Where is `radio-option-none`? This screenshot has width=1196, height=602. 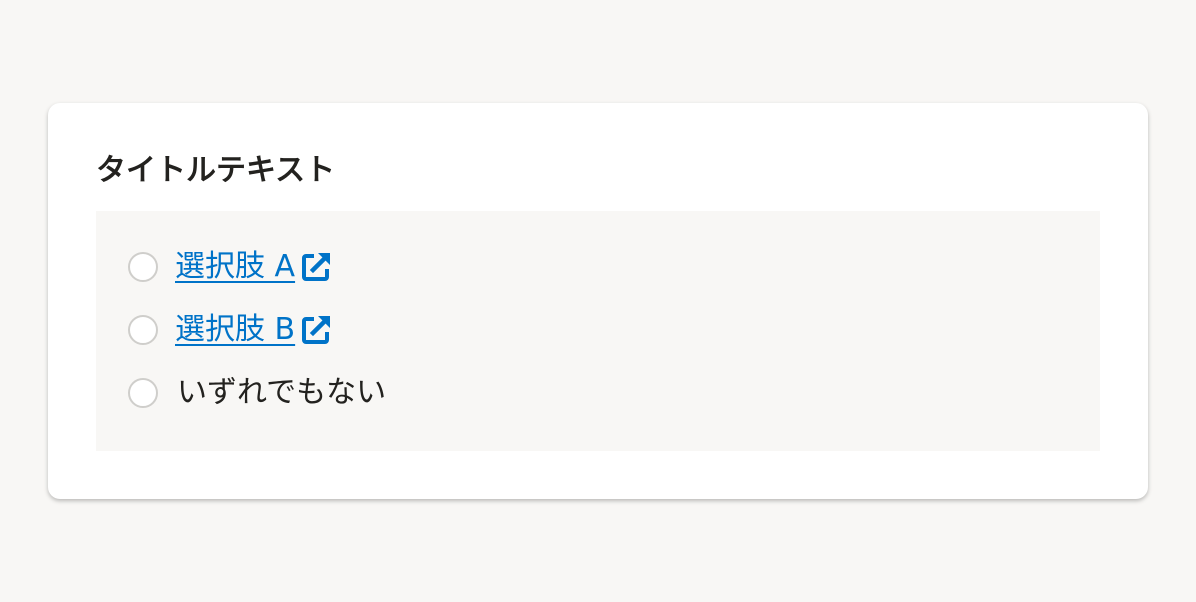 radio-option-none is located at coordinates (143, 393).